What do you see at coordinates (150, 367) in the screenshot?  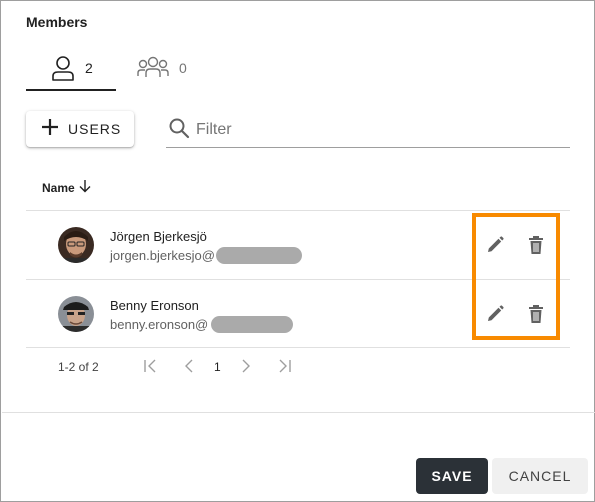 I see `first-page-icon` at bounding box center [150, 367].